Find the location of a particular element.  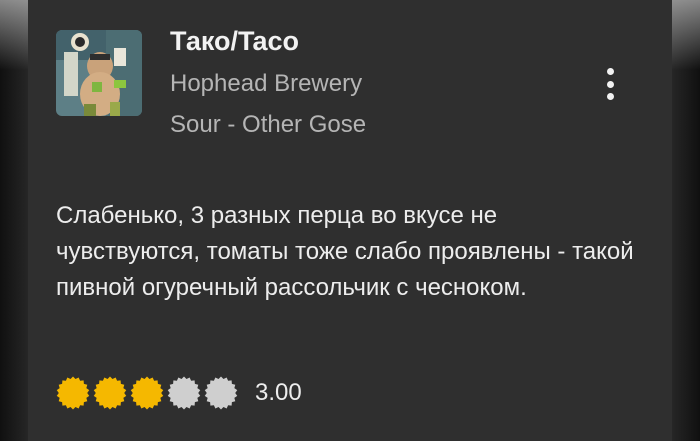

beer-style: Sour - Other Gose is located at coordinates (268, 124).